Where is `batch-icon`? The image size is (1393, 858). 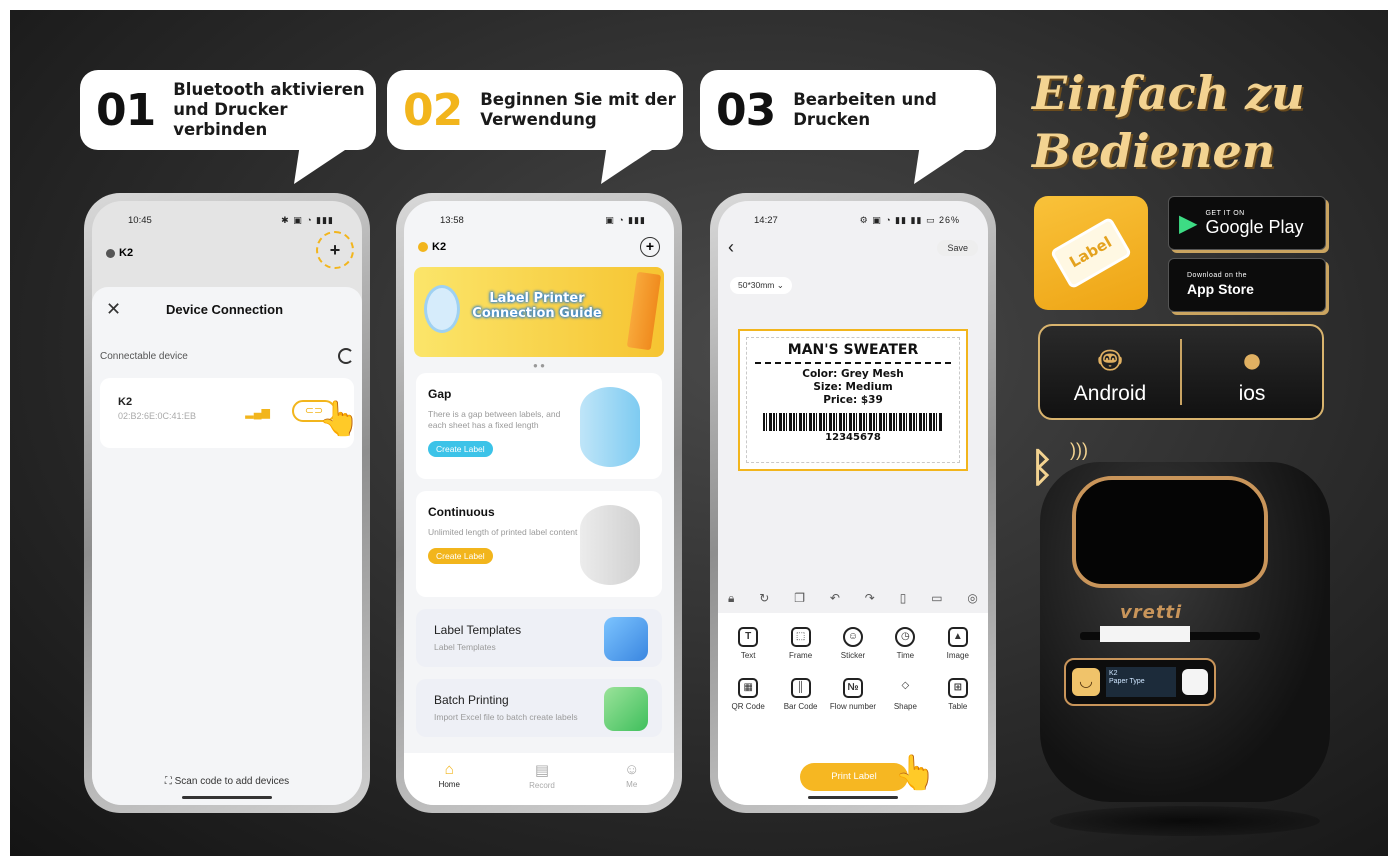
batch-icon is located at coordinates (626, 709).